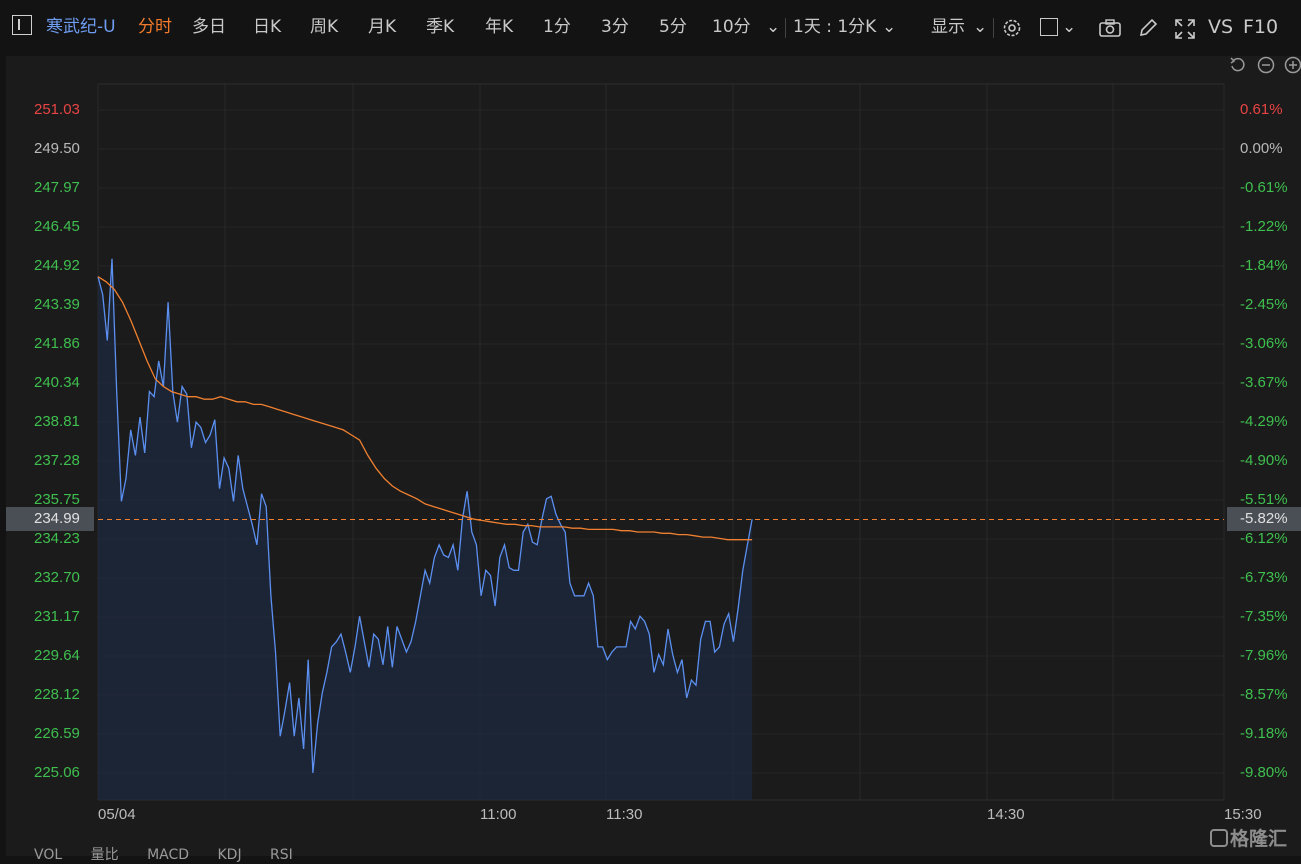 The height and width of the screenshot is (864, 1301). Describe the element at coordinates (1264, 577) in the screenshot. I see `y-tick-label-right: -6.73%` at that location.